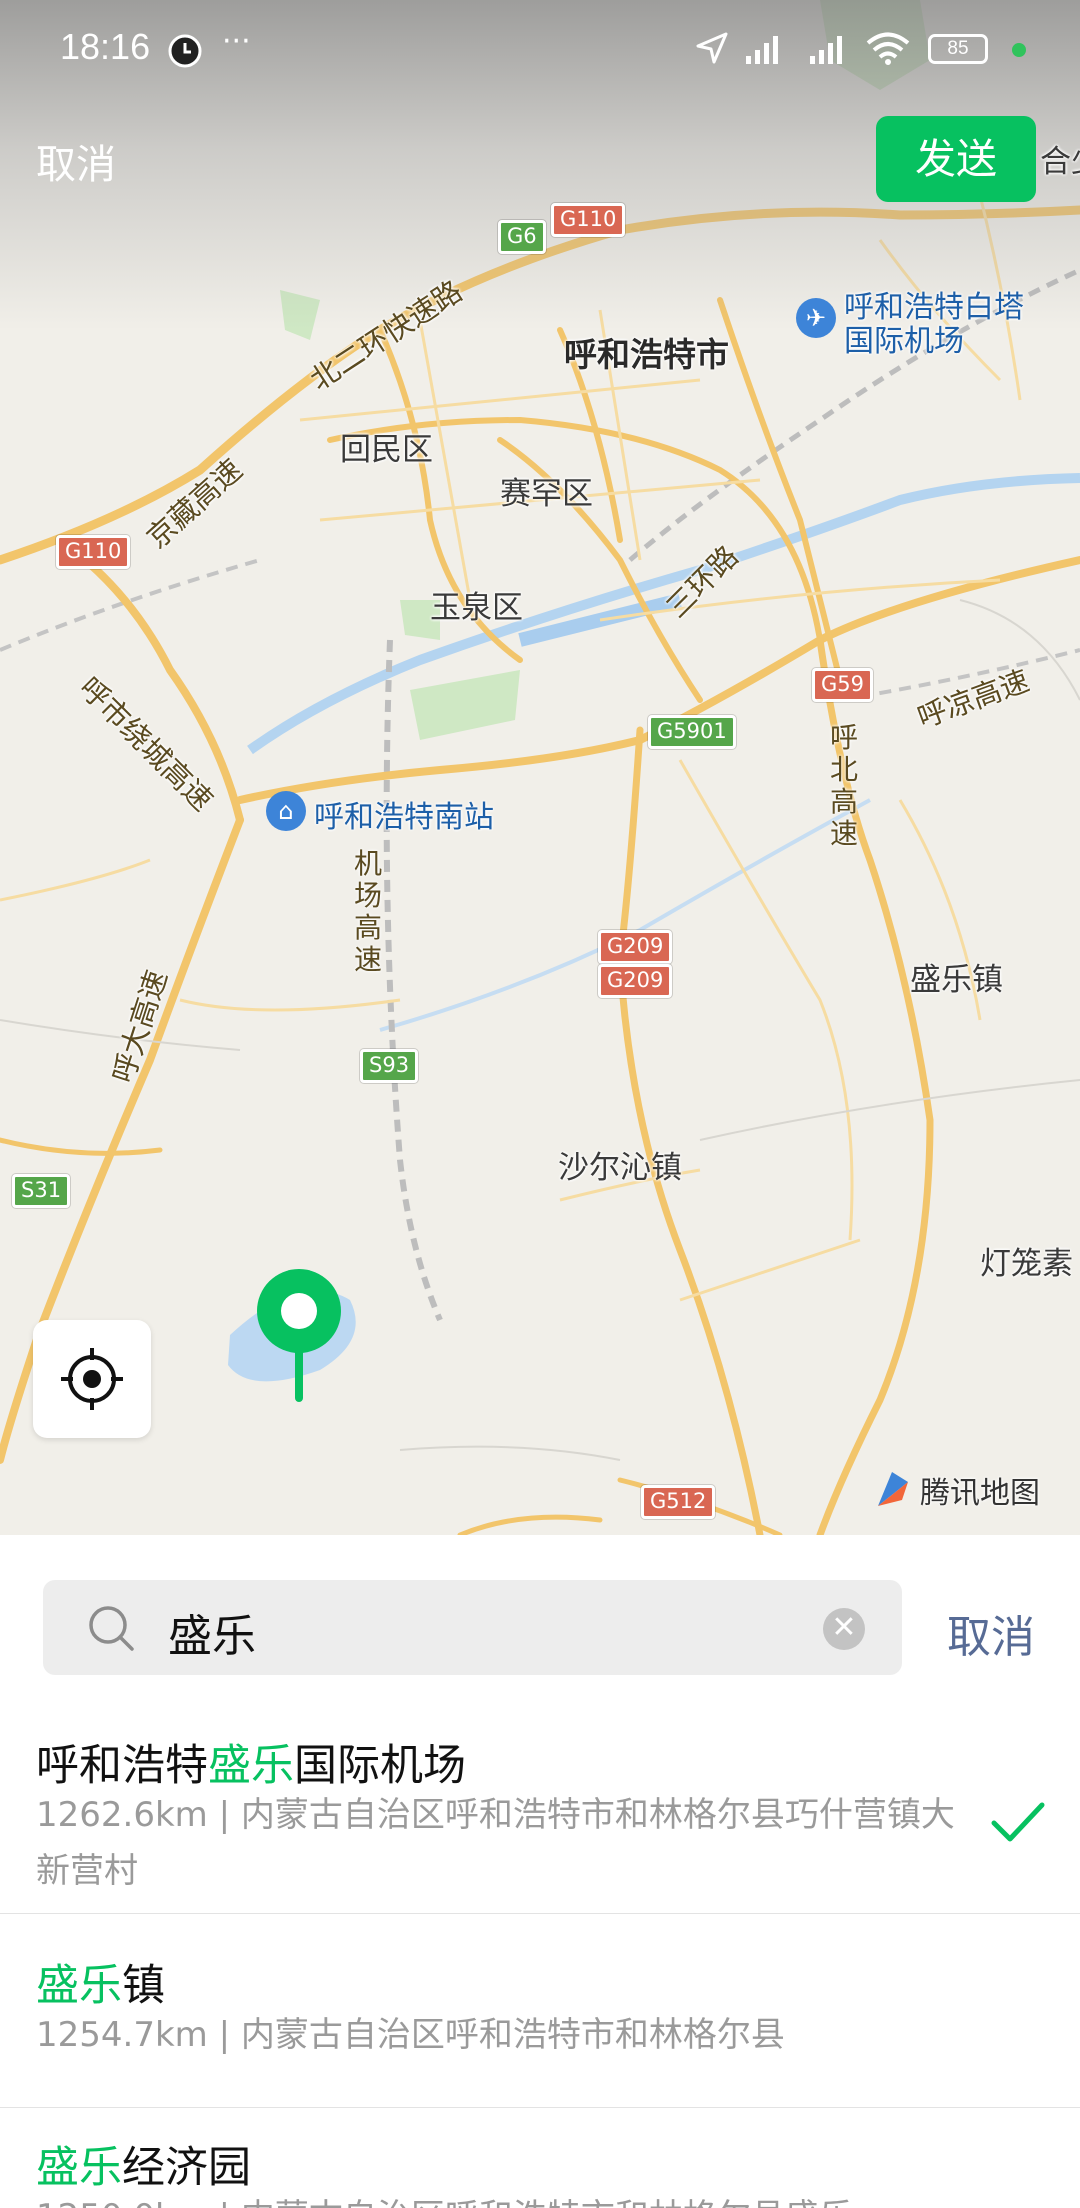  What do you see at coordinates (1018, 1822) in the screenshot?
I see `check-icon` at bounding box center [1018, 1822].